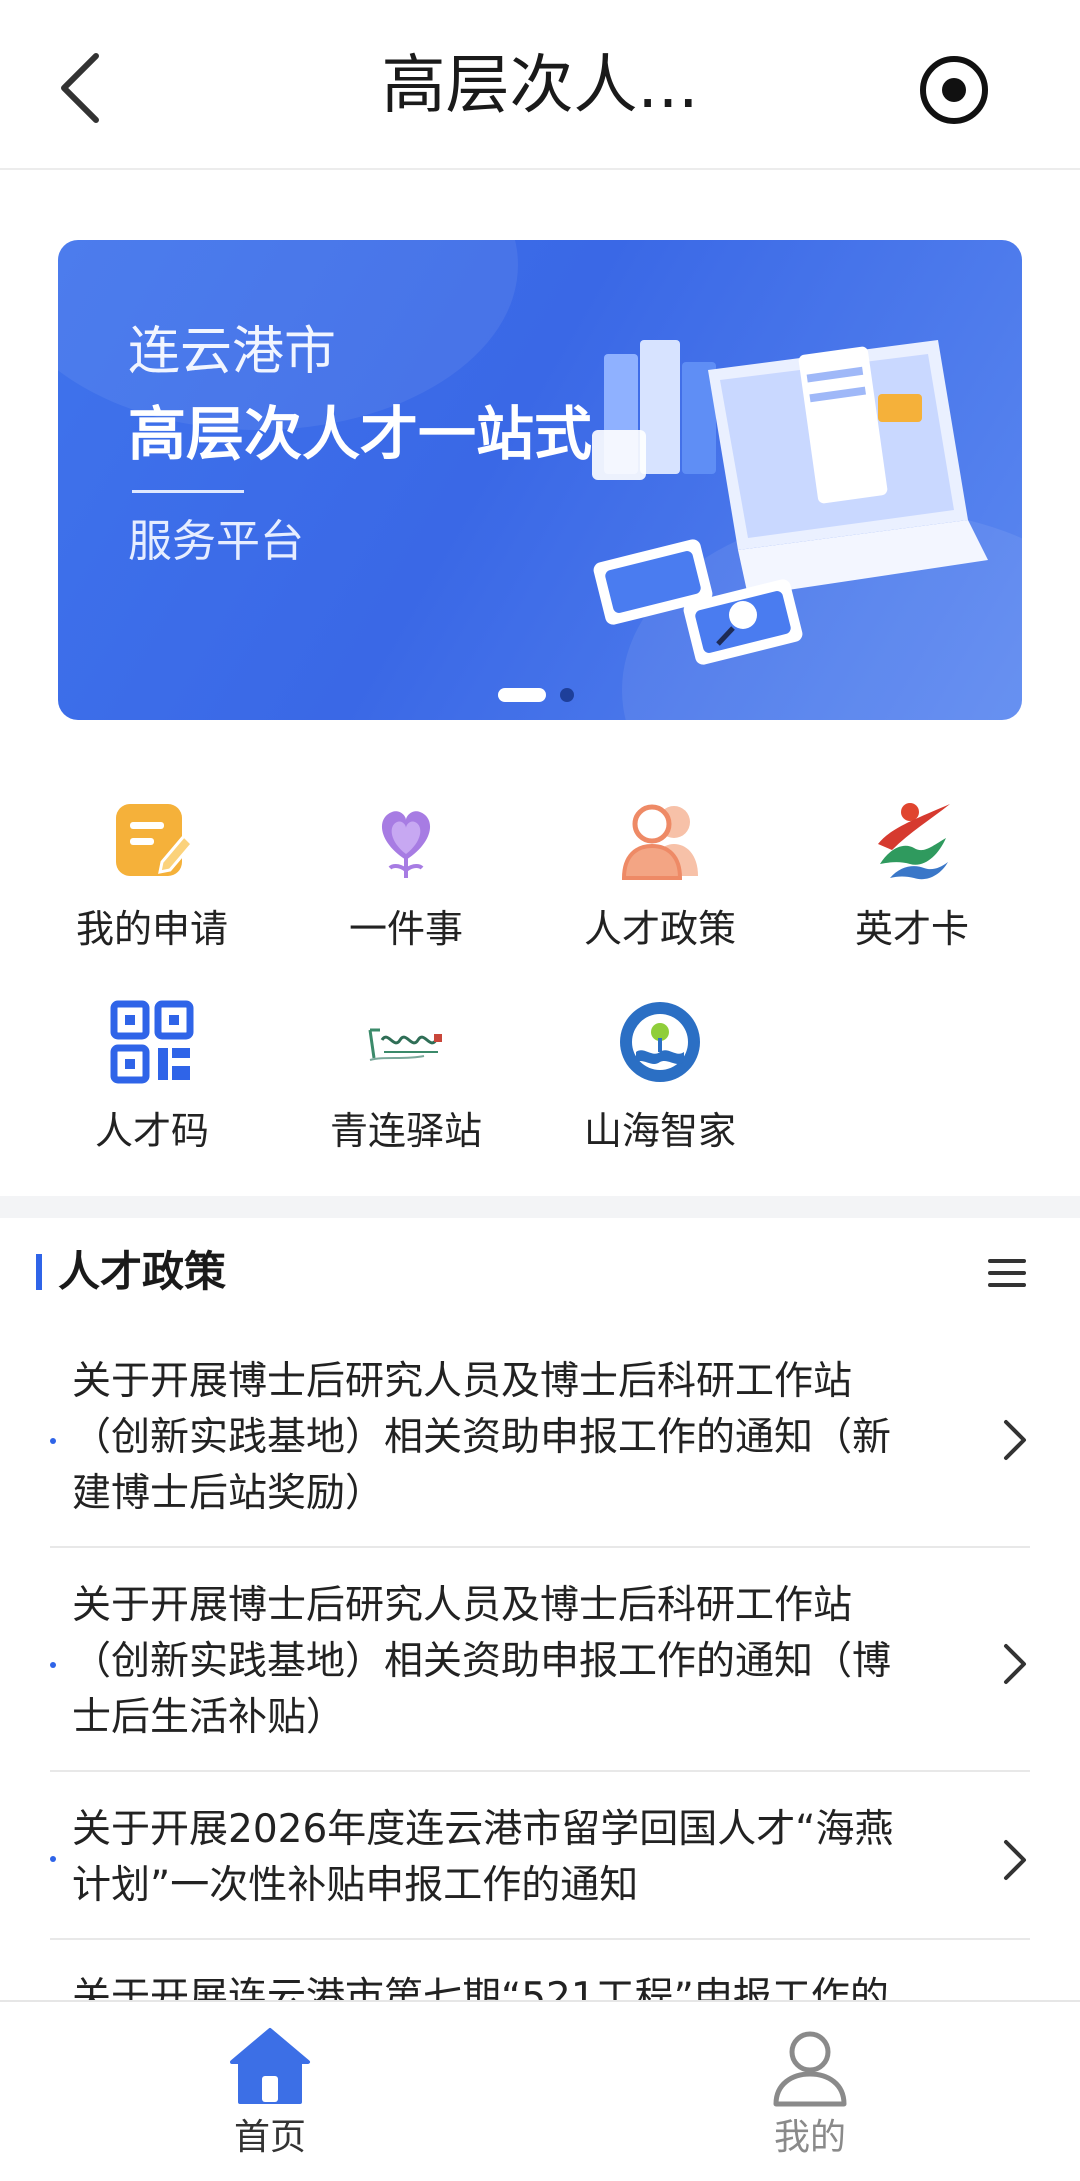 This screenshot has width=1080, height=2181. I want to click on talent-card-logo-icon, so click(914, 841).